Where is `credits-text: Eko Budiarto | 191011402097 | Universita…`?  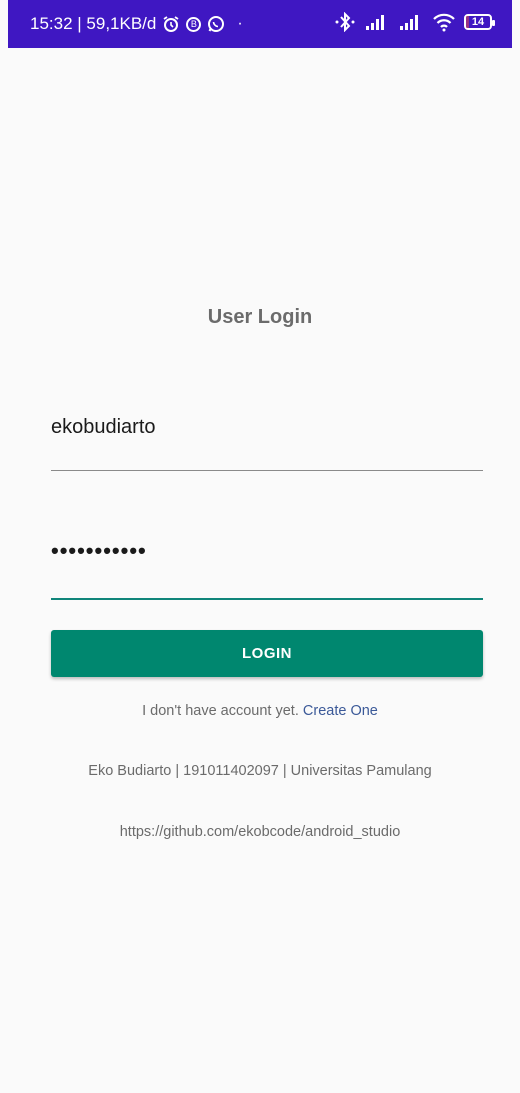 credits-text: Eko Budiarto | 191011402097 | Universita… is located at coordinates (260, 771).